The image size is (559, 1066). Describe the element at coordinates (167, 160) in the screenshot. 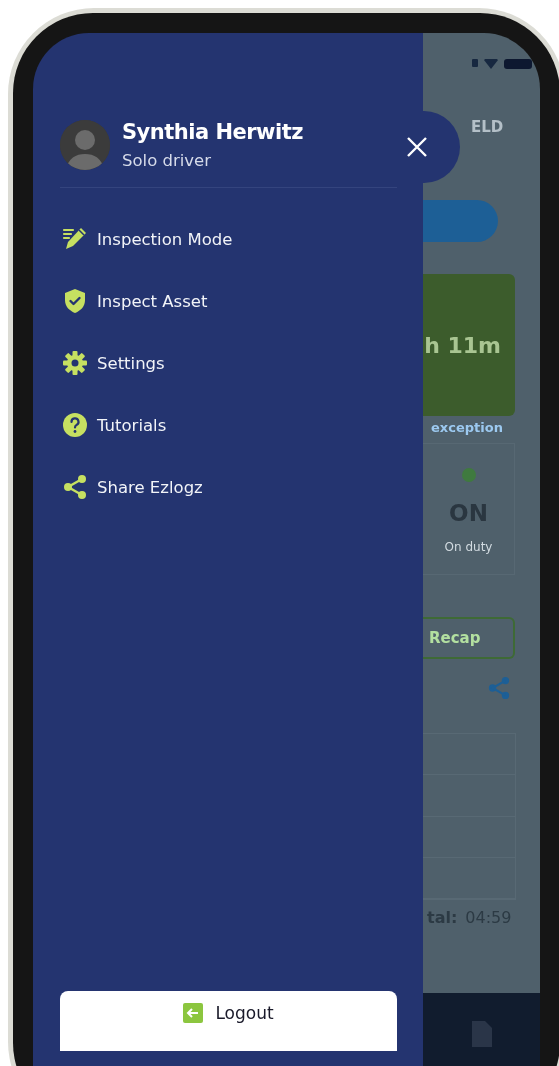

I see `user-role: Solo driver` at that location.